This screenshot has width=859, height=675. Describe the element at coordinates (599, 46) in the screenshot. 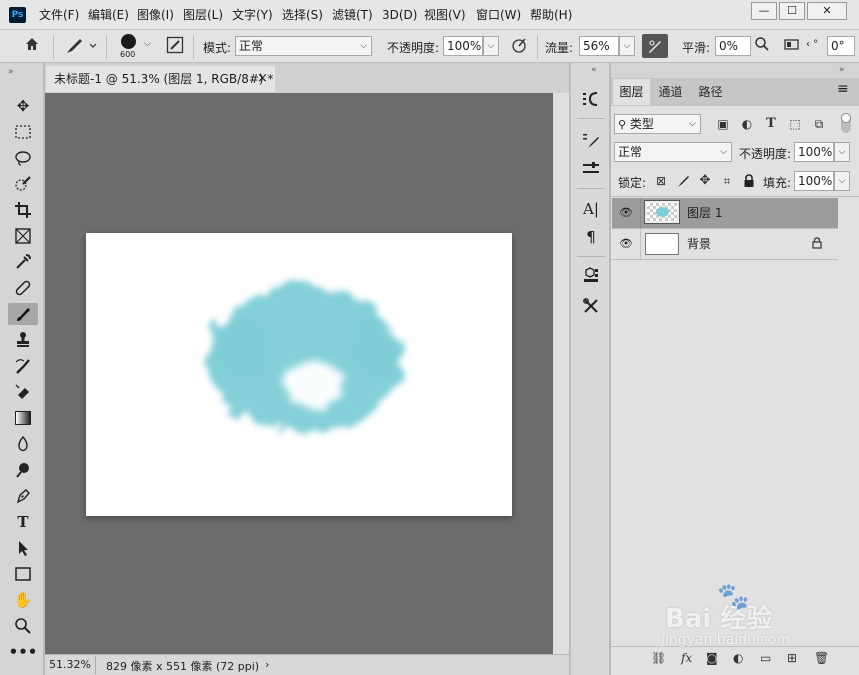

I see `flow-input: 56%` at that location.